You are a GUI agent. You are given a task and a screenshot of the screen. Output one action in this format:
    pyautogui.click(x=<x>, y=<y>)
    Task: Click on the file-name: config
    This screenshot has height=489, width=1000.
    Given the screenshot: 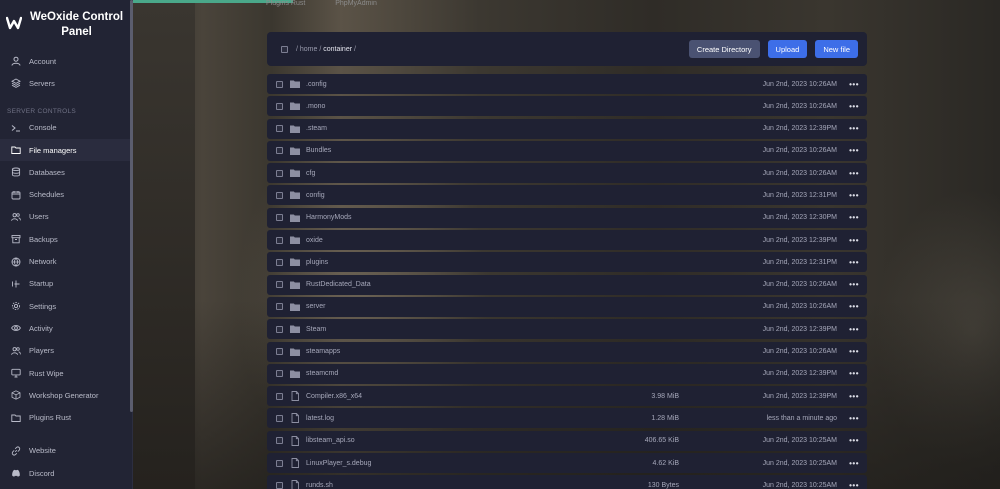 What is the action you would take?
    pyautogui.click(x=447, y=195)
    